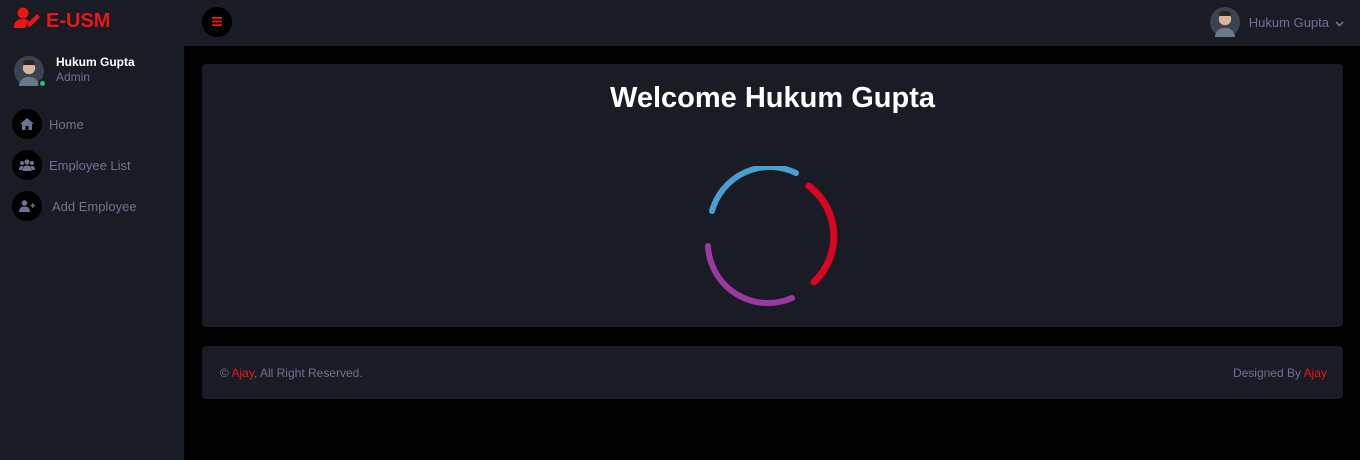  Describe the element at coordinates (95, 62) in the screenshot. I see `sidebar-user-name: Hukum Gupta` at that location.